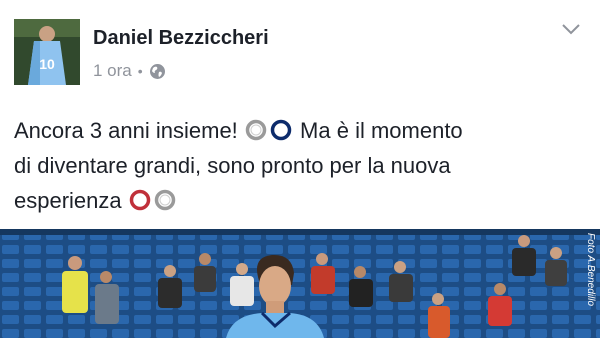 The height and width of the screenshot is (338, 600). I want to click on photo-credit-text: Foto A.Benedillo, so click(590, 270).